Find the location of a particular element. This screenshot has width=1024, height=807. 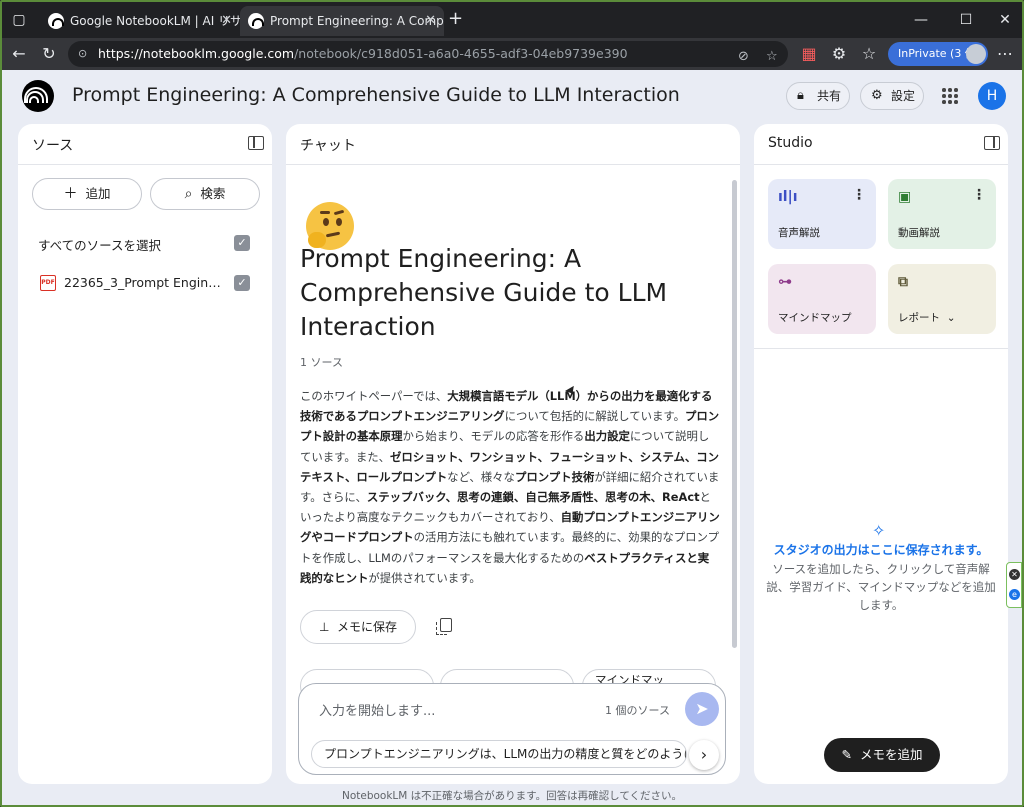

chevron-down-icon: ⌄ is located at coordinates (951, 318).